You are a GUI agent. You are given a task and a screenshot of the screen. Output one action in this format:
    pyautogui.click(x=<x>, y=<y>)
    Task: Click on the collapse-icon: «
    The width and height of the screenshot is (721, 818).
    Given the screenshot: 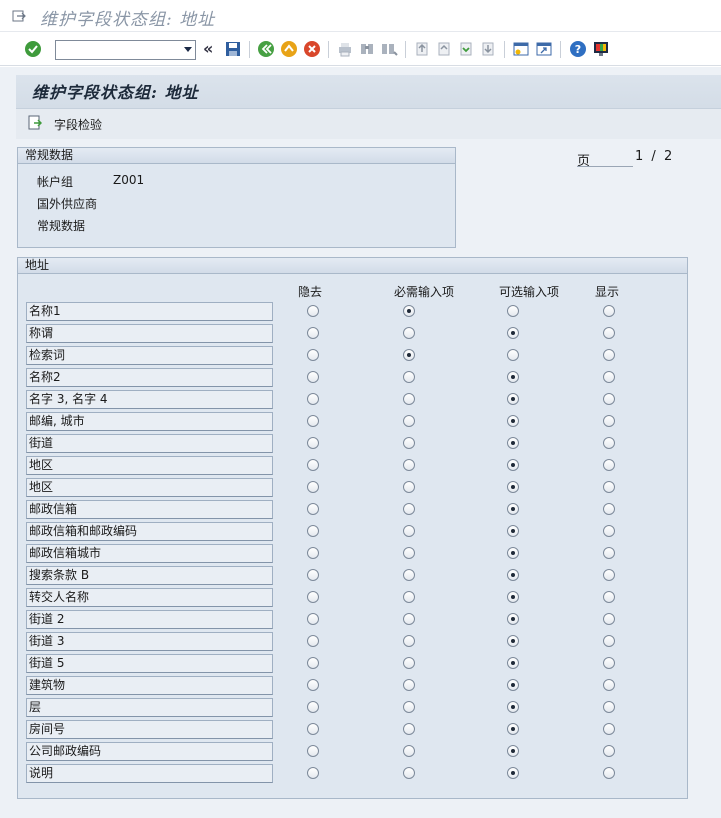 What is the action you would take?
    pyautogui.click(x=208, y=48)
    